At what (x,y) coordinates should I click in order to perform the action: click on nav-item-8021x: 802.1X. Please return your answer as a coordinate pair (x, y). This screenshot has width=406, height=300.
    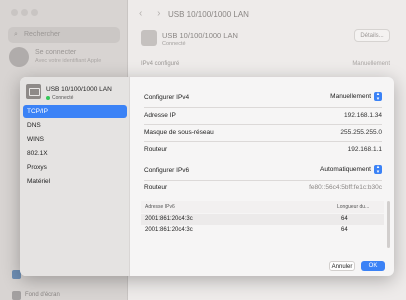
    Looking at the image, I should click on (75, 153).